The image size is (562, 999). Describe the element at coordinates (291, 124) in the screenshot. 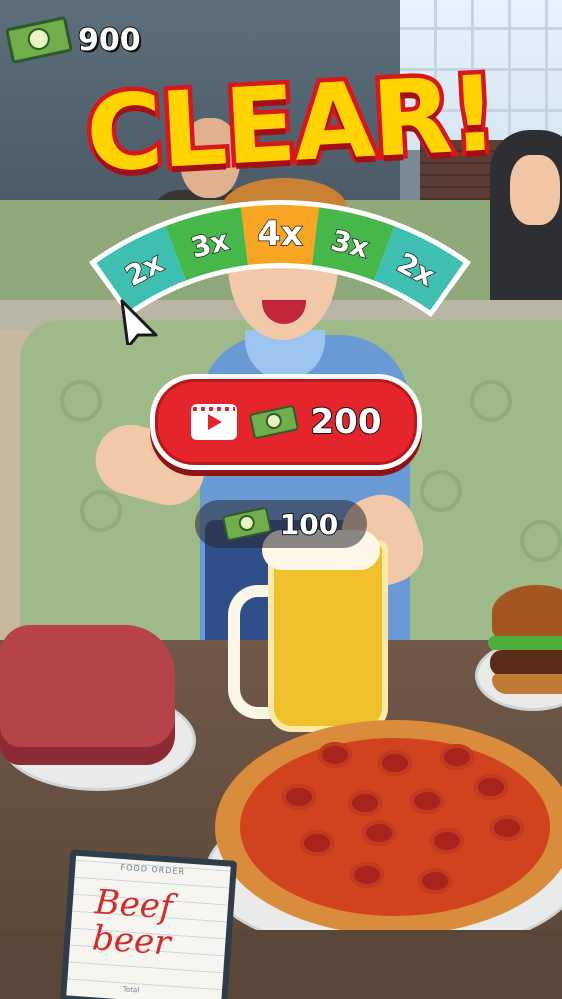

I see `clear-title: CLEAR!` at that location.